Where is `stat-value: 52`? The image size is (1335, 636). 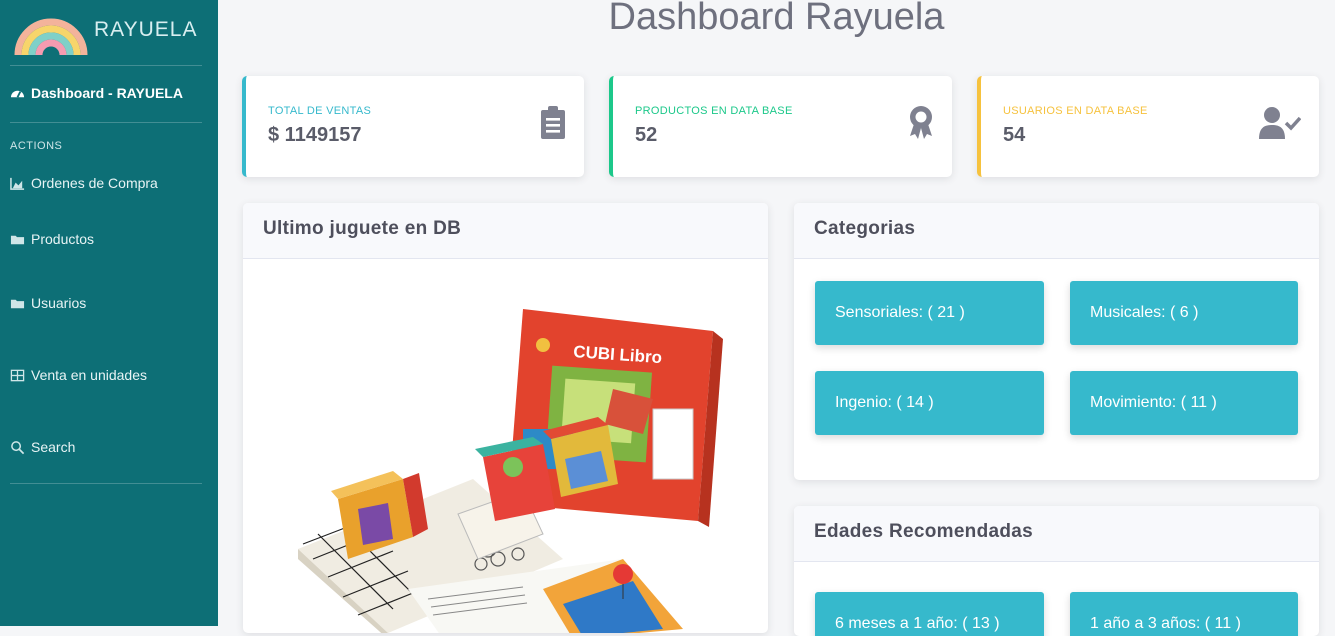 stat-value: 52 is located at coordinates (646, 135).